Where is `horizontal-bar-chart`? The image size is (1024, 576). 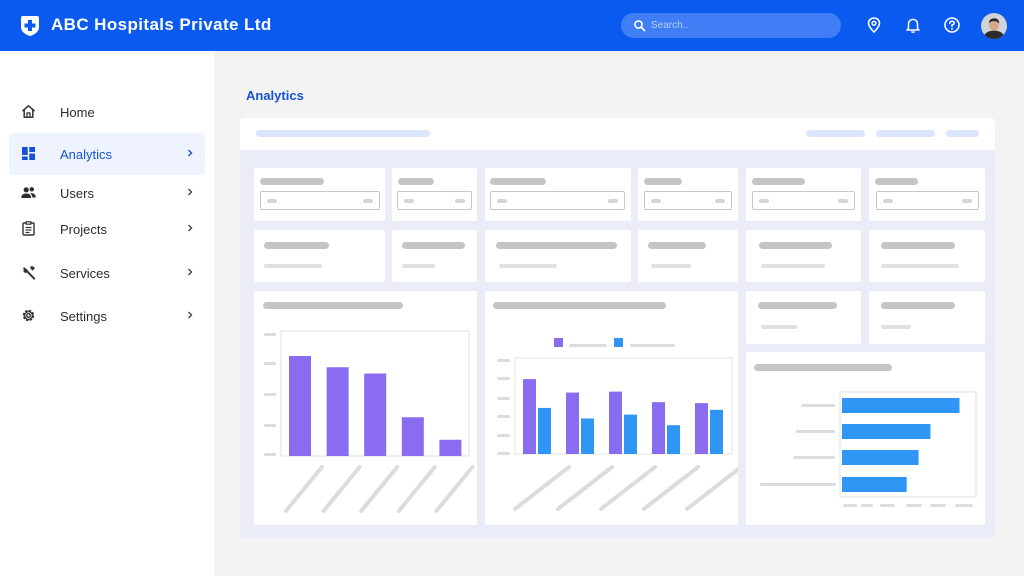
horizontal-bar-chart is located at coordinates (868, 449).